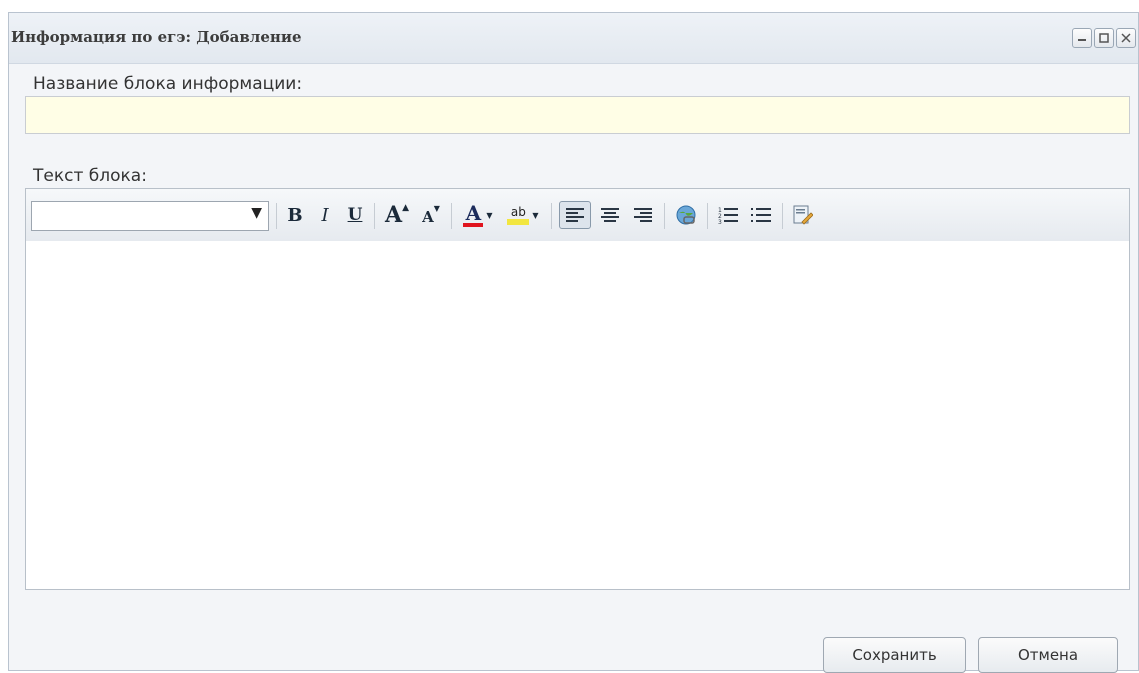 The image size is (1139, 673). I want to click on bold-button: B, so click(295, 215).